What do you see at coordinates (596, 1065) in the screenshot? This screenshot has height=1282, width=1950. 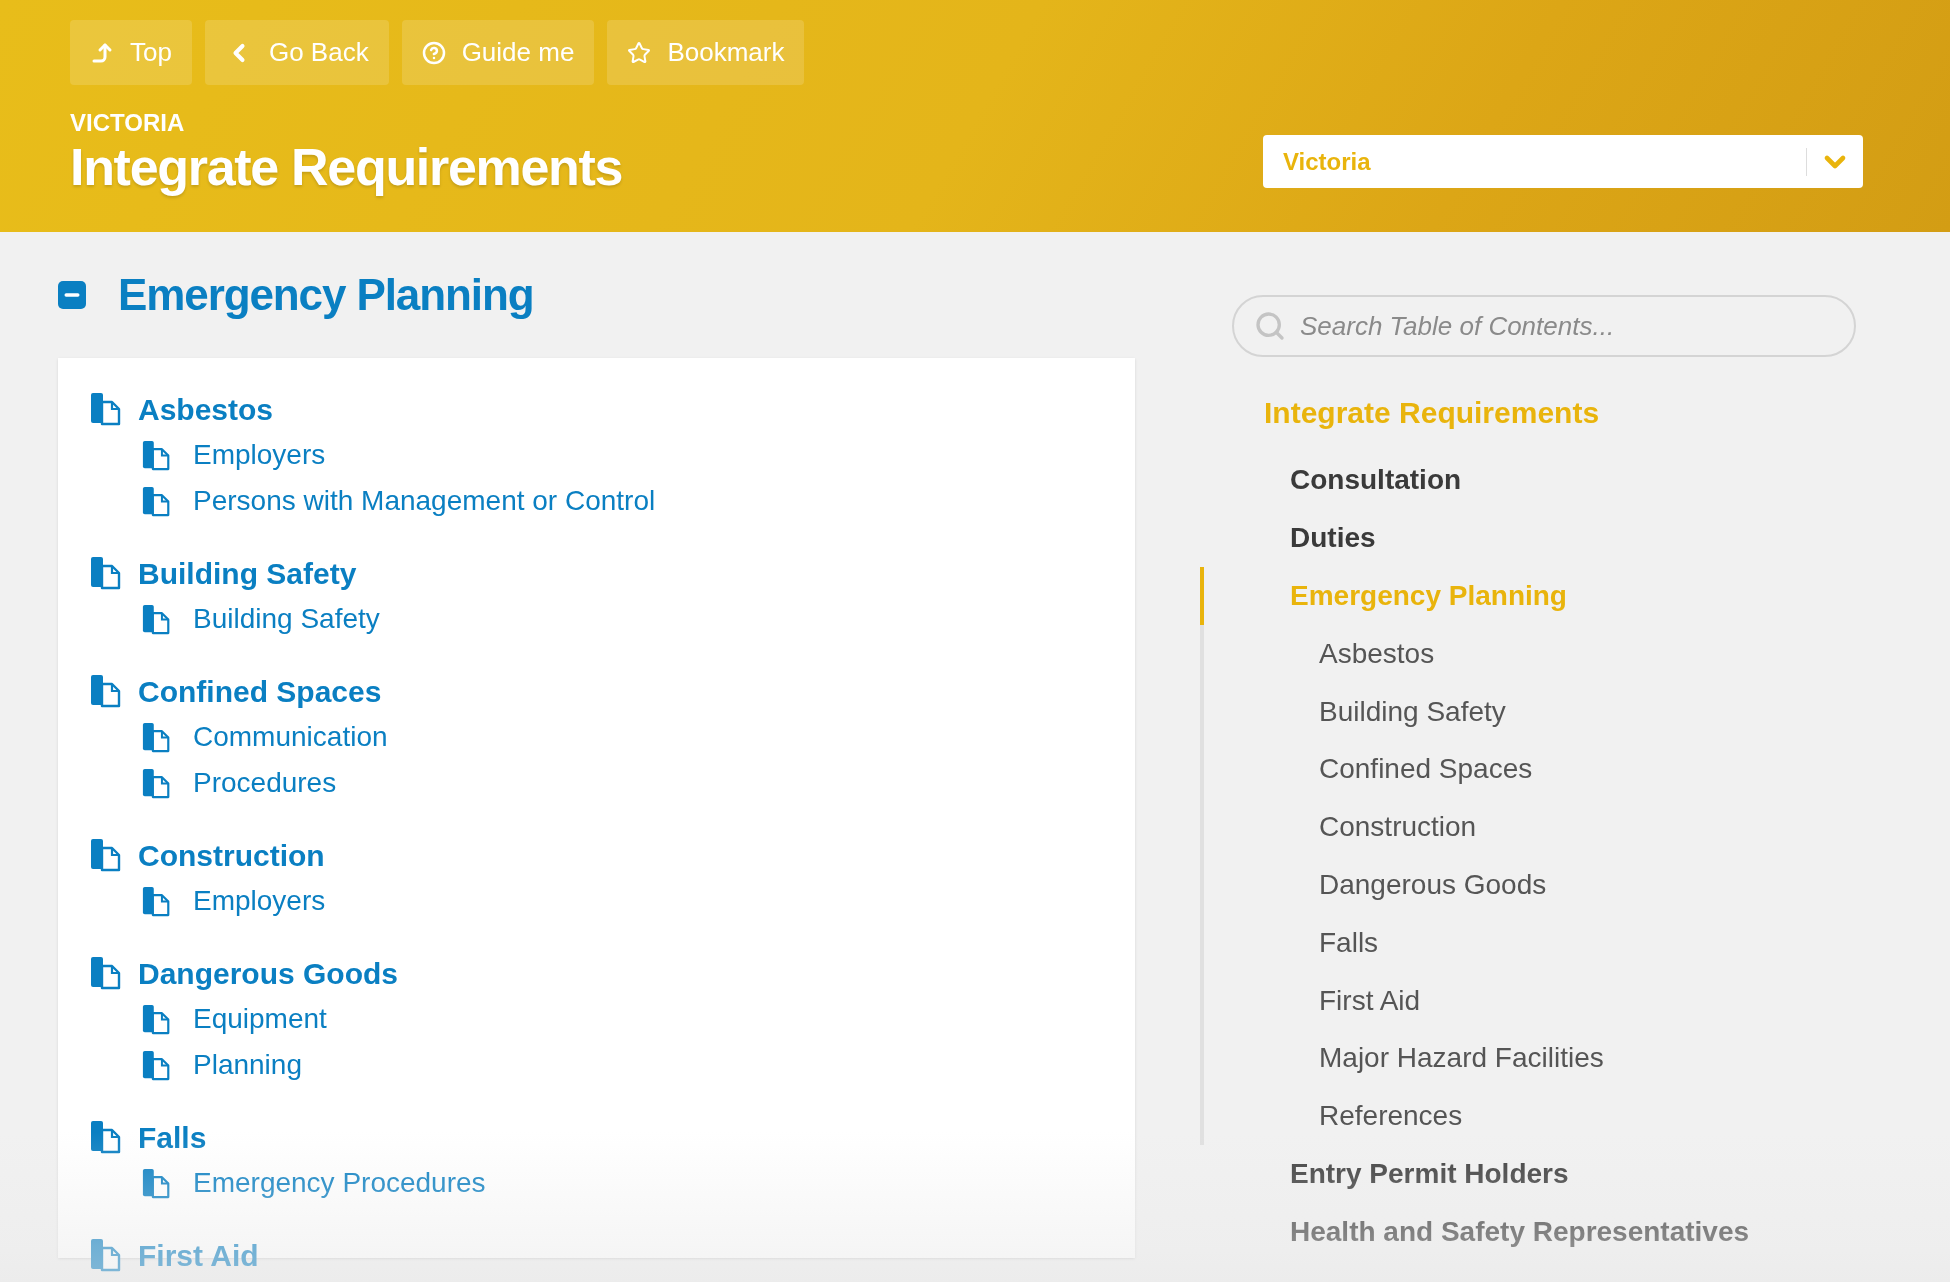 I see `subtopic-link: Planning` at bounding box center [596, 1065].